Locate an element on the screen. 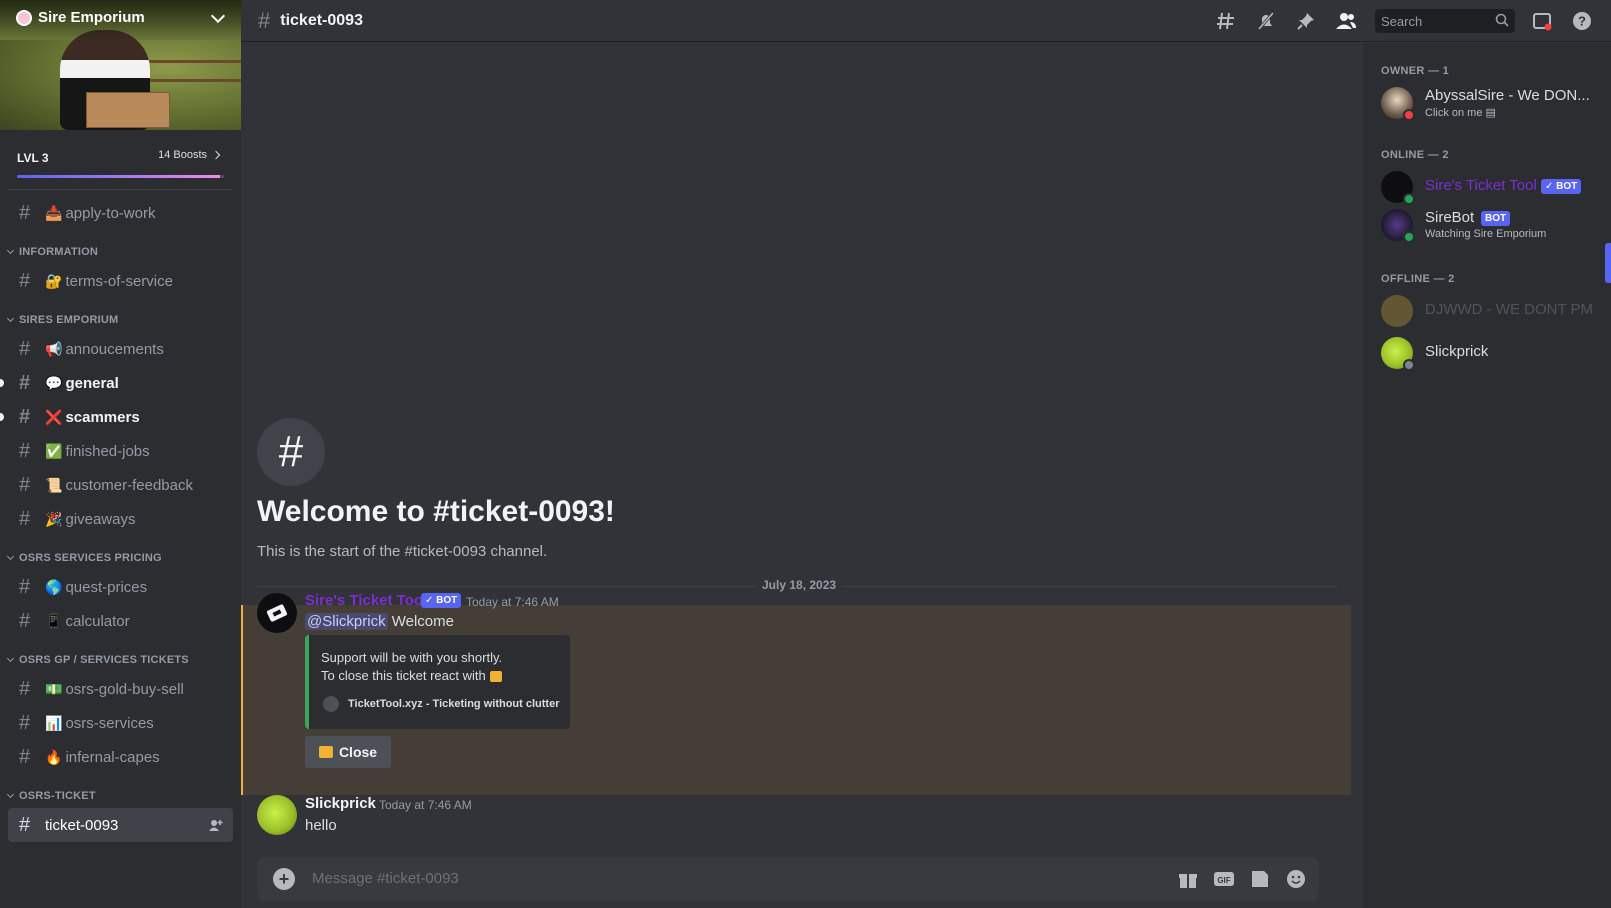 This screenshot has width=1611, height=908. embed-line: To close this ticket react with is located at coordinates (403, 675).